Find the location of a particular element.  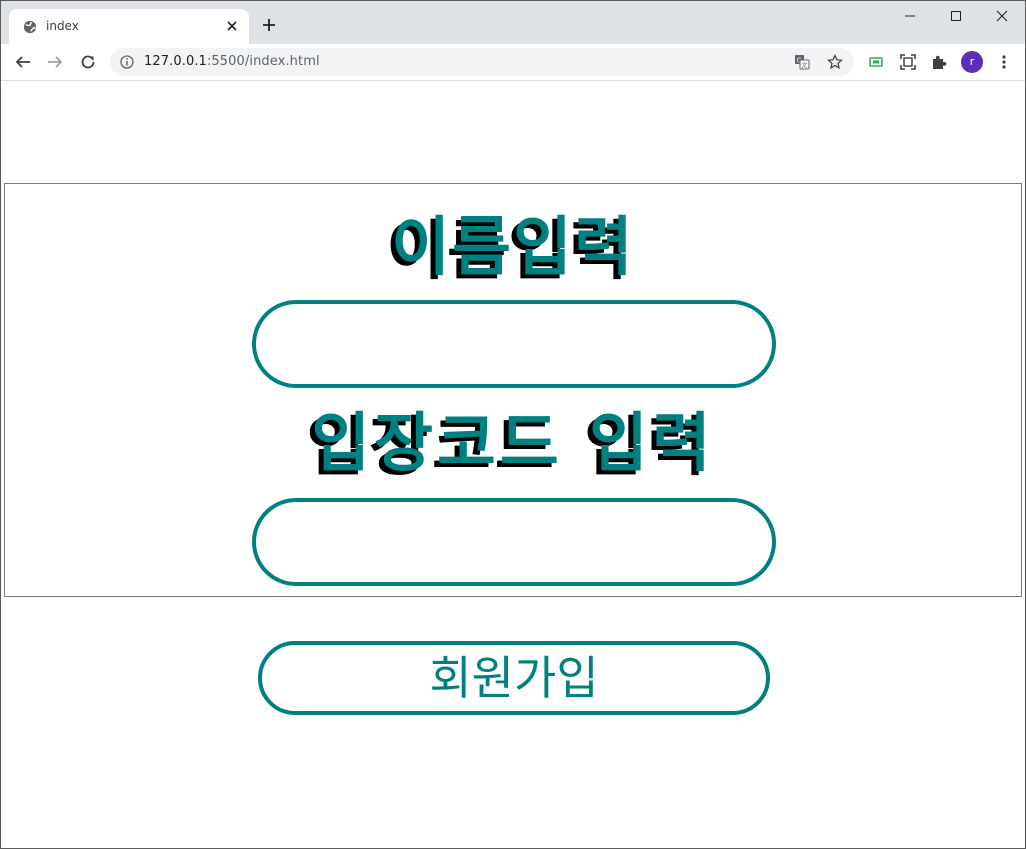

star-icon is located at coordinates (835, 62).